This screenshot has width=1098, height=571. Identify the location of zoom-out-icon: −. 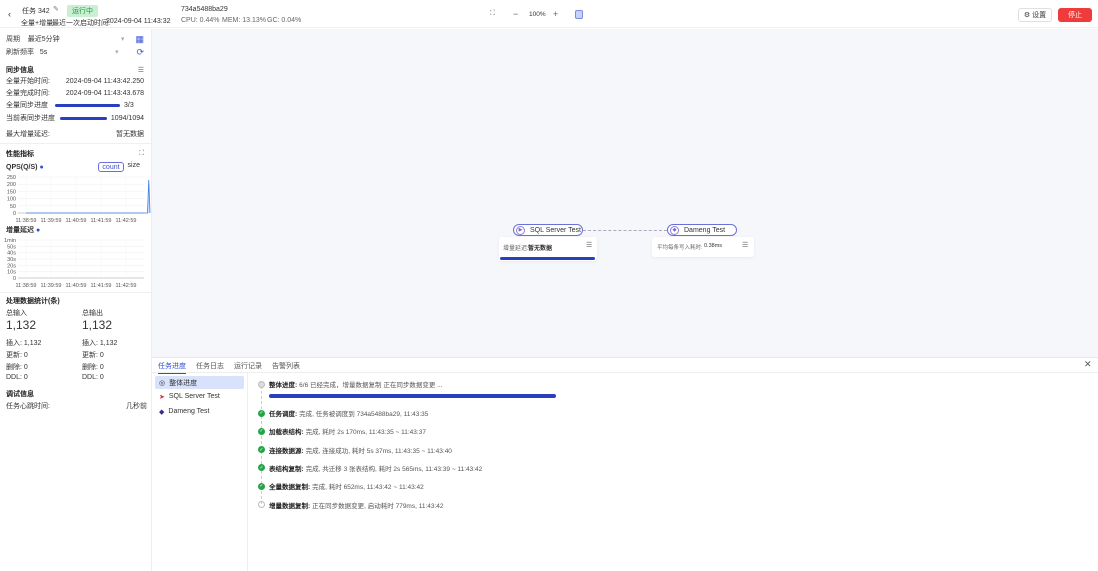
(515, 14).